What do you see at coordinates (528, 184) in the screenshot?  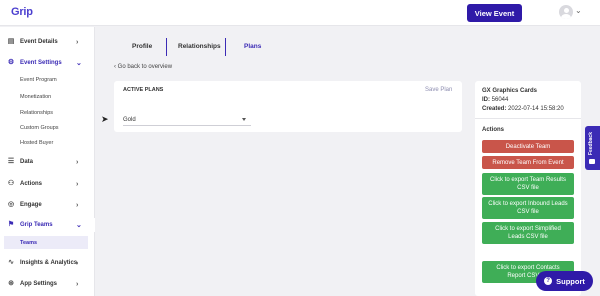 I see `export-team-results-button: Click to export Team Results CSV file` at bounding box center [528, 184].